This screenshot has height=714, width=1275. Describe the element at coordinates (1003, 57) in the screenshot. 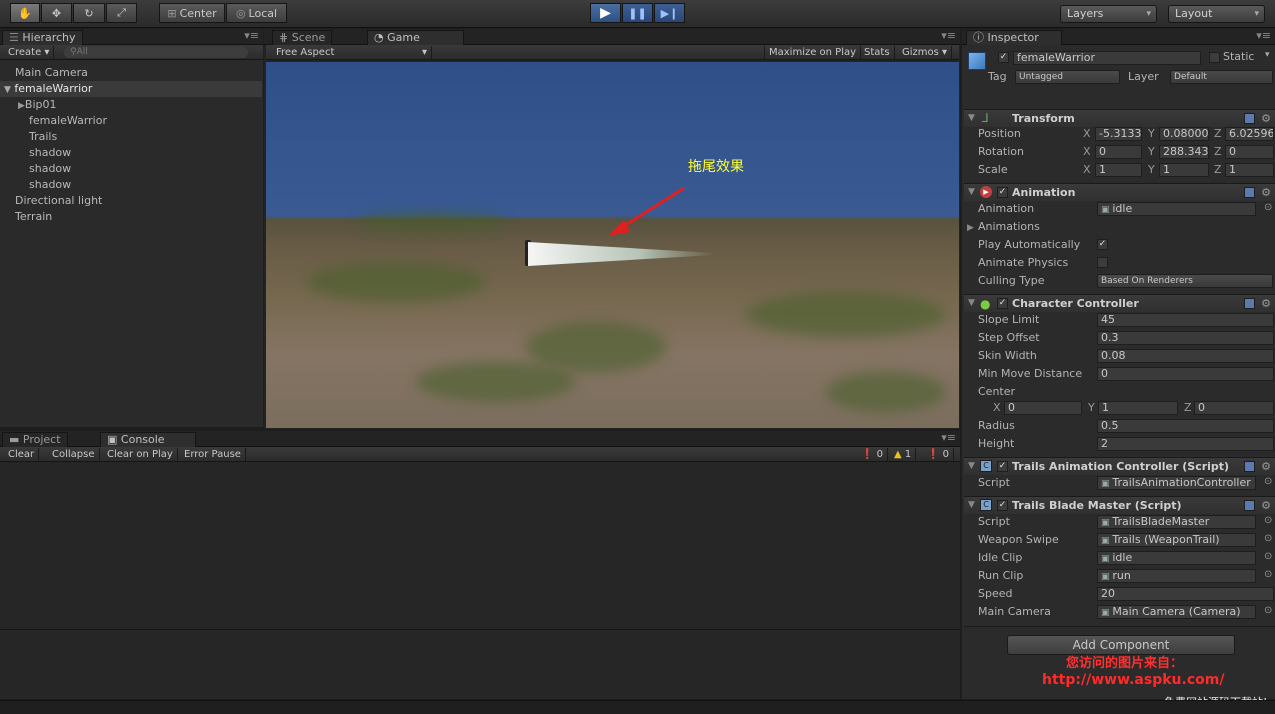

I see `active-checkbox: ✓` at that location.